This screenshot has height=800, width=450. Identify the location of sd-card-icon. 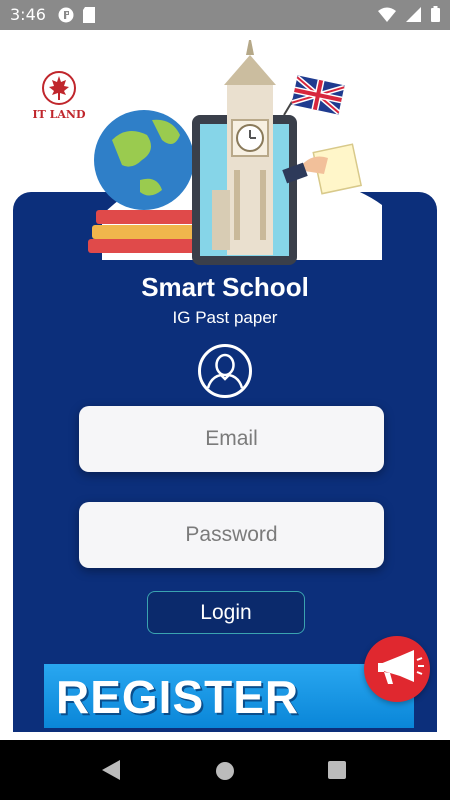
(89, 15).